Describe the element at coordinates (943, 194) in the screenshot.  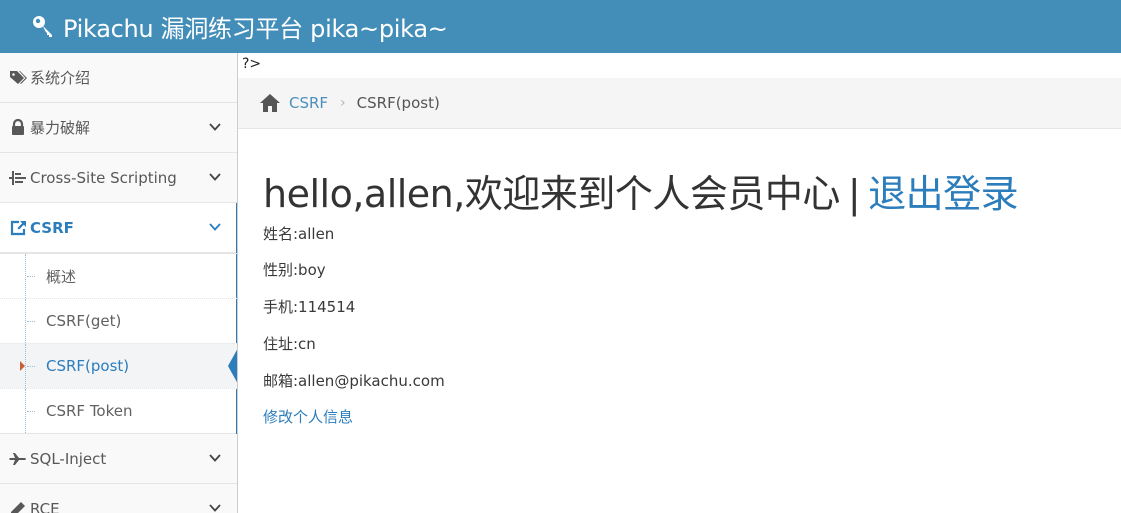
I see `logout-link: 退出登录` at that location.